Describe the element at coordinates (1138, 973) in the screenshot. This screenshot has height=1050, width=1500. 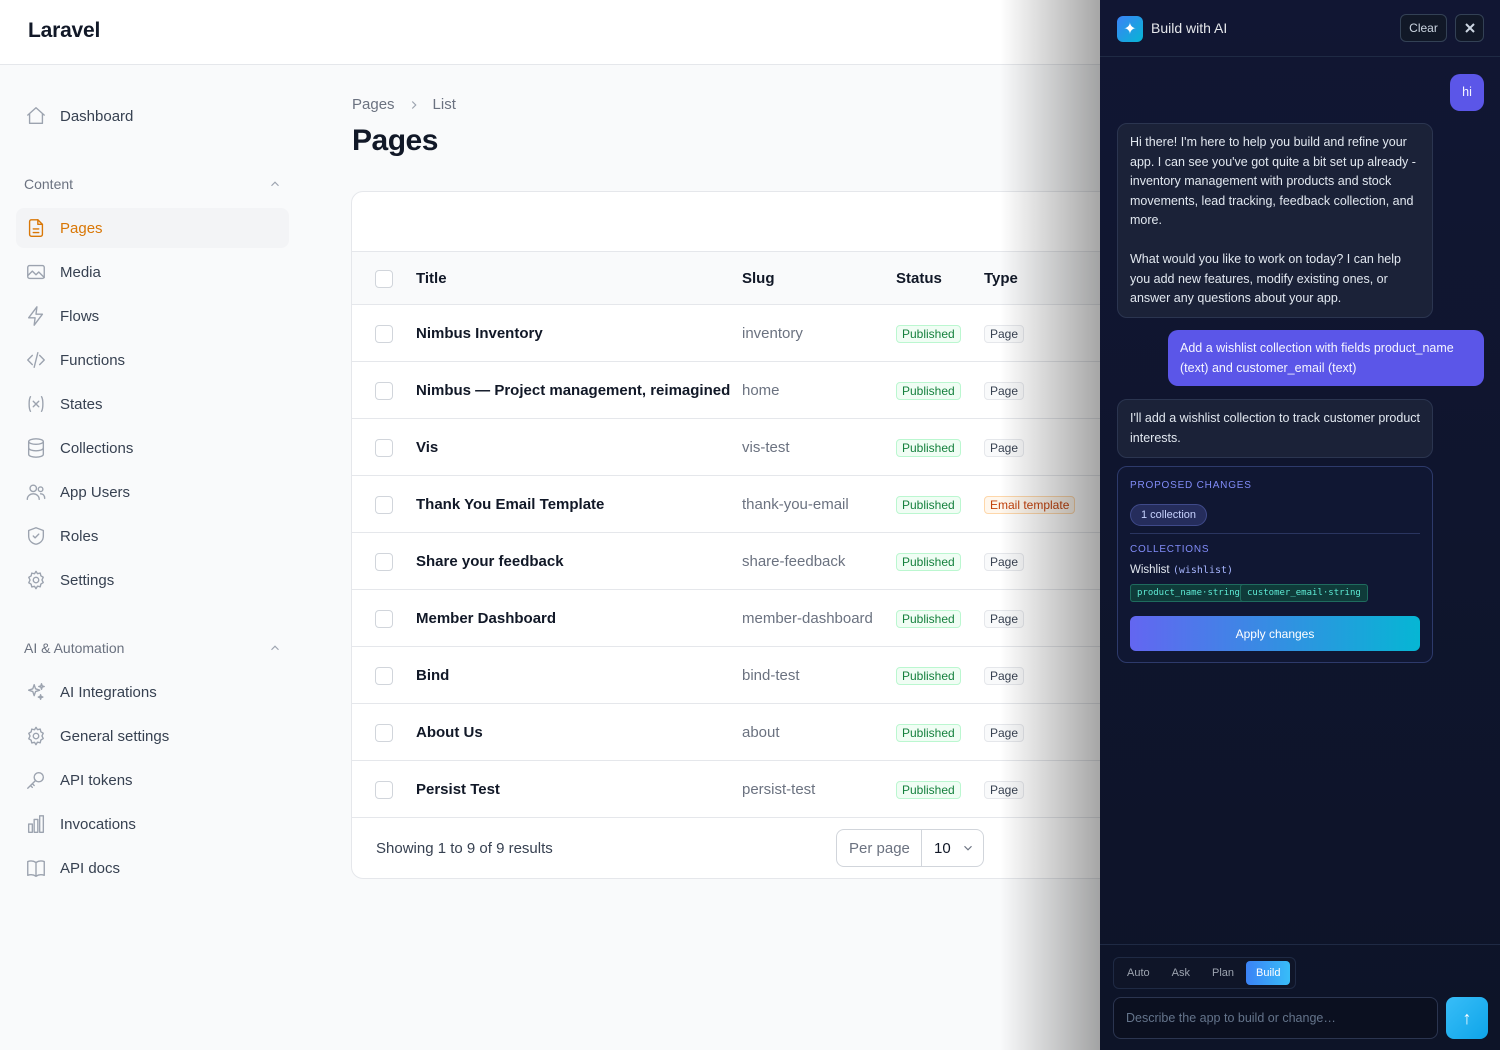
I see `mode-auto: Auto` at that location.